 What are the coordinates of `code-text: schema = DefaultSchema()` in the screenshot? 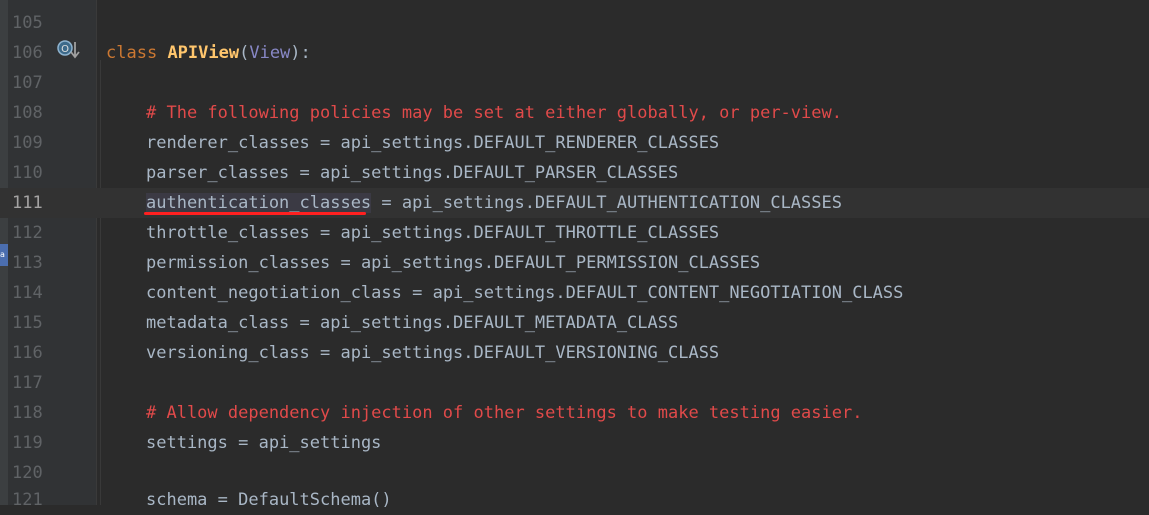 It's located at (269, 500).